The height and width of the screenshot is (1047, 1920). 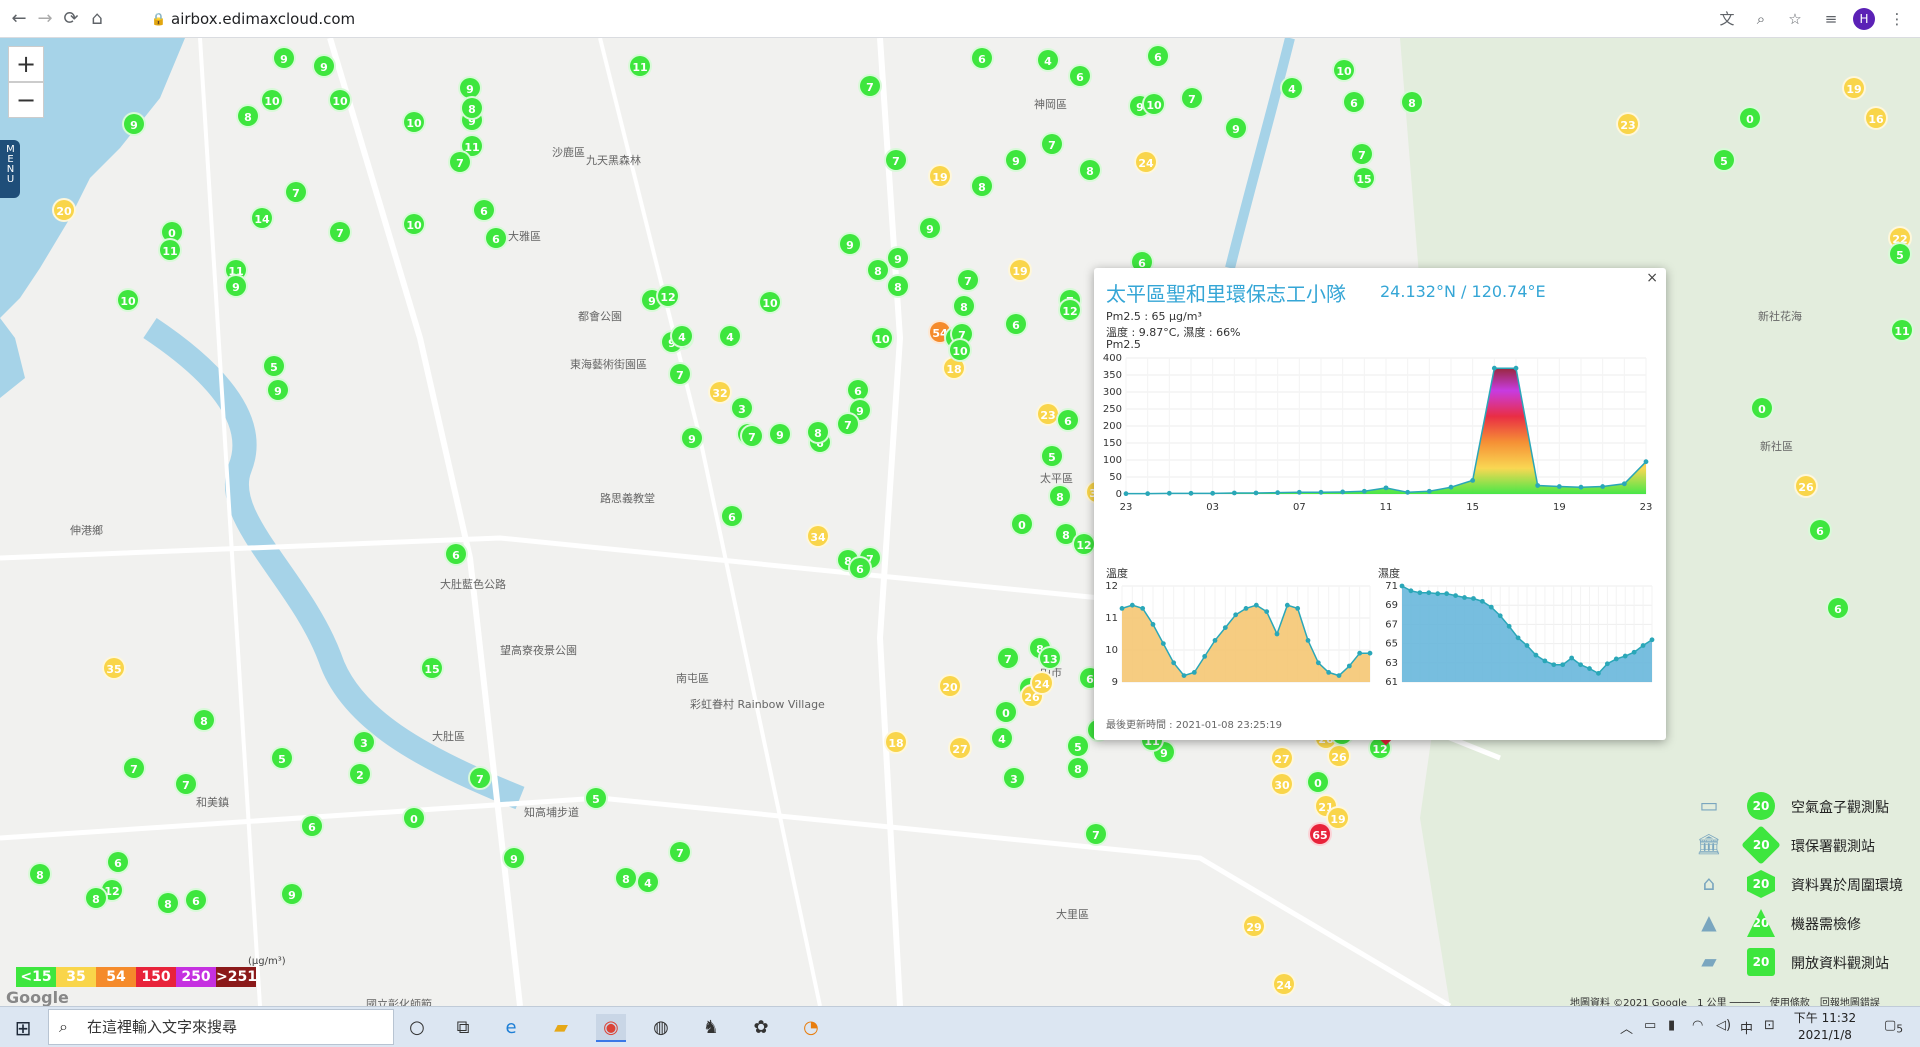 I want to click on reading-list-icon: ≡, so click(x=1831, y=19).